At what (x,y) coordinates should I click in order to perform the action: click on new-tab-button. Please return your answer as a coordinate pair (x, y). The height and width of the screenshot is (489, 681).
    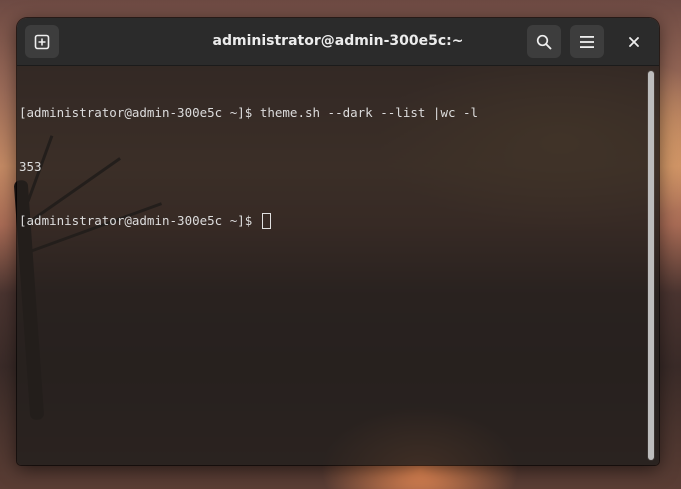
    Looking at the image, I should click on (42, 41).